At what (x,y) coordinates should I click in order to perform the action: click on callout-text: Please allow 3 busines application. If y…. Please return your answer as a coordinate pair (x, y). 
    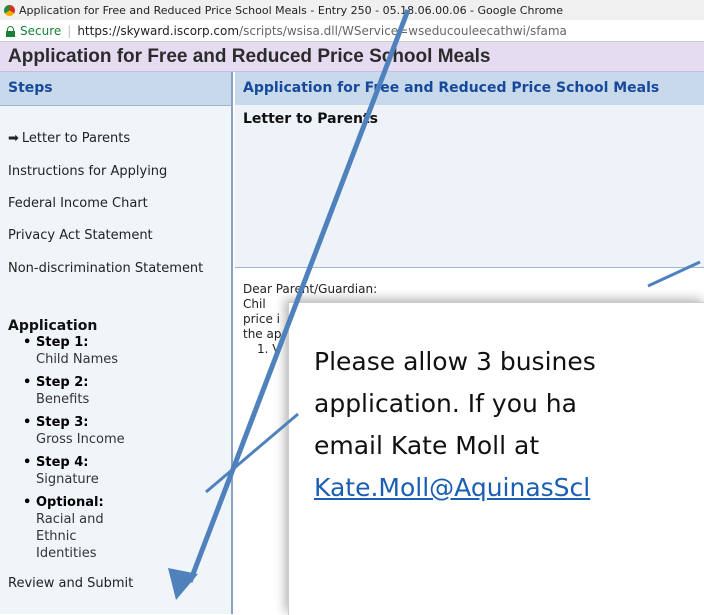
    Looking at the image, I should click on (455, 425).